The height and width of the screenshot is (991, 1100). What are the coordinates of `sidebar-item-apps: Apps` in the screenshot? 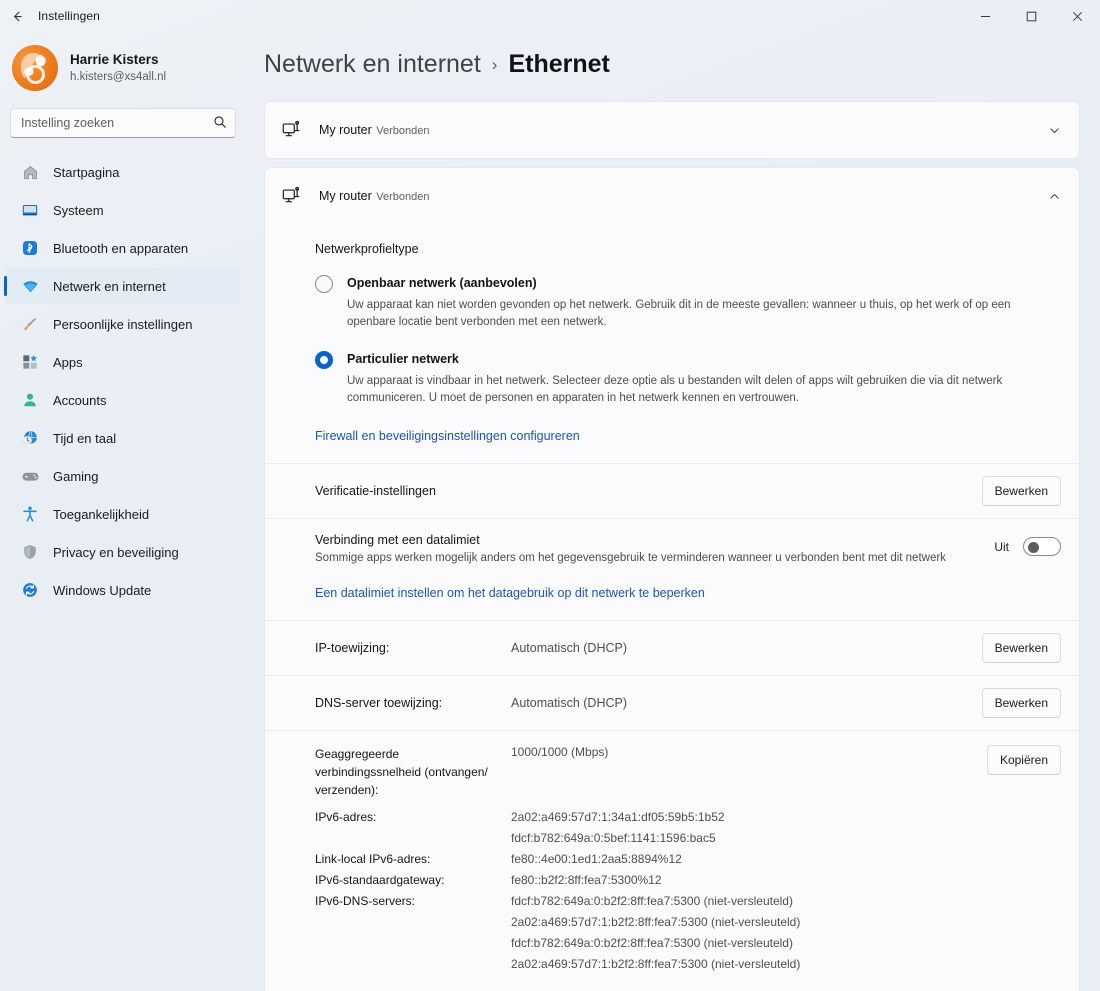 It's located at (122, 362).